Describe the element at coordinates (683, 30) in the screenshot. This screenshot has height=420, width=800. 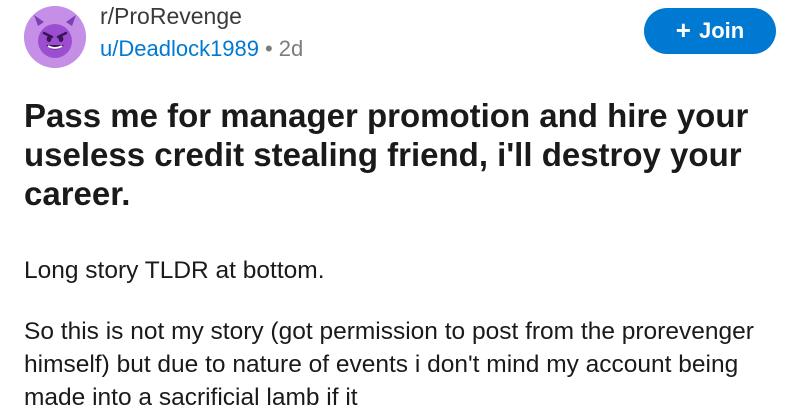
I see `plus-icon: +` at that location.